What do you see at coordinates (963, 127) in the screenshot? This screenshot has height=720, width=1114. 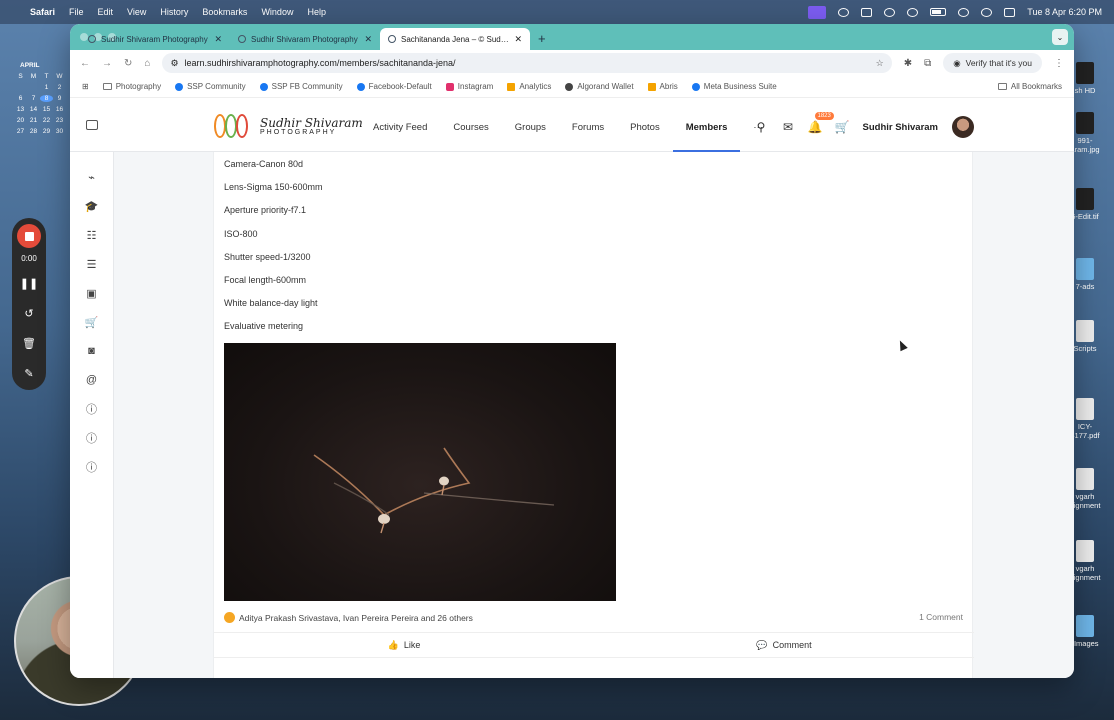 I see `avatar` at bounding box center [963, 127].